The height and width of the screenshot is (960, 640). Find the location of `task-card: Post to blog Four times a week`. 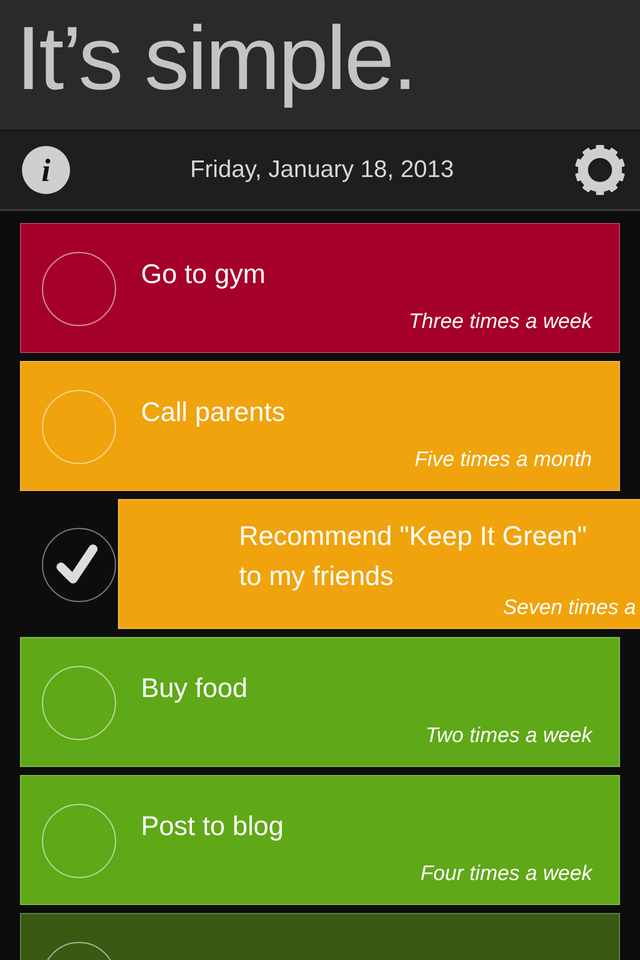

task-card: Post to blog Four times a week is located at coordinates (320, 840).